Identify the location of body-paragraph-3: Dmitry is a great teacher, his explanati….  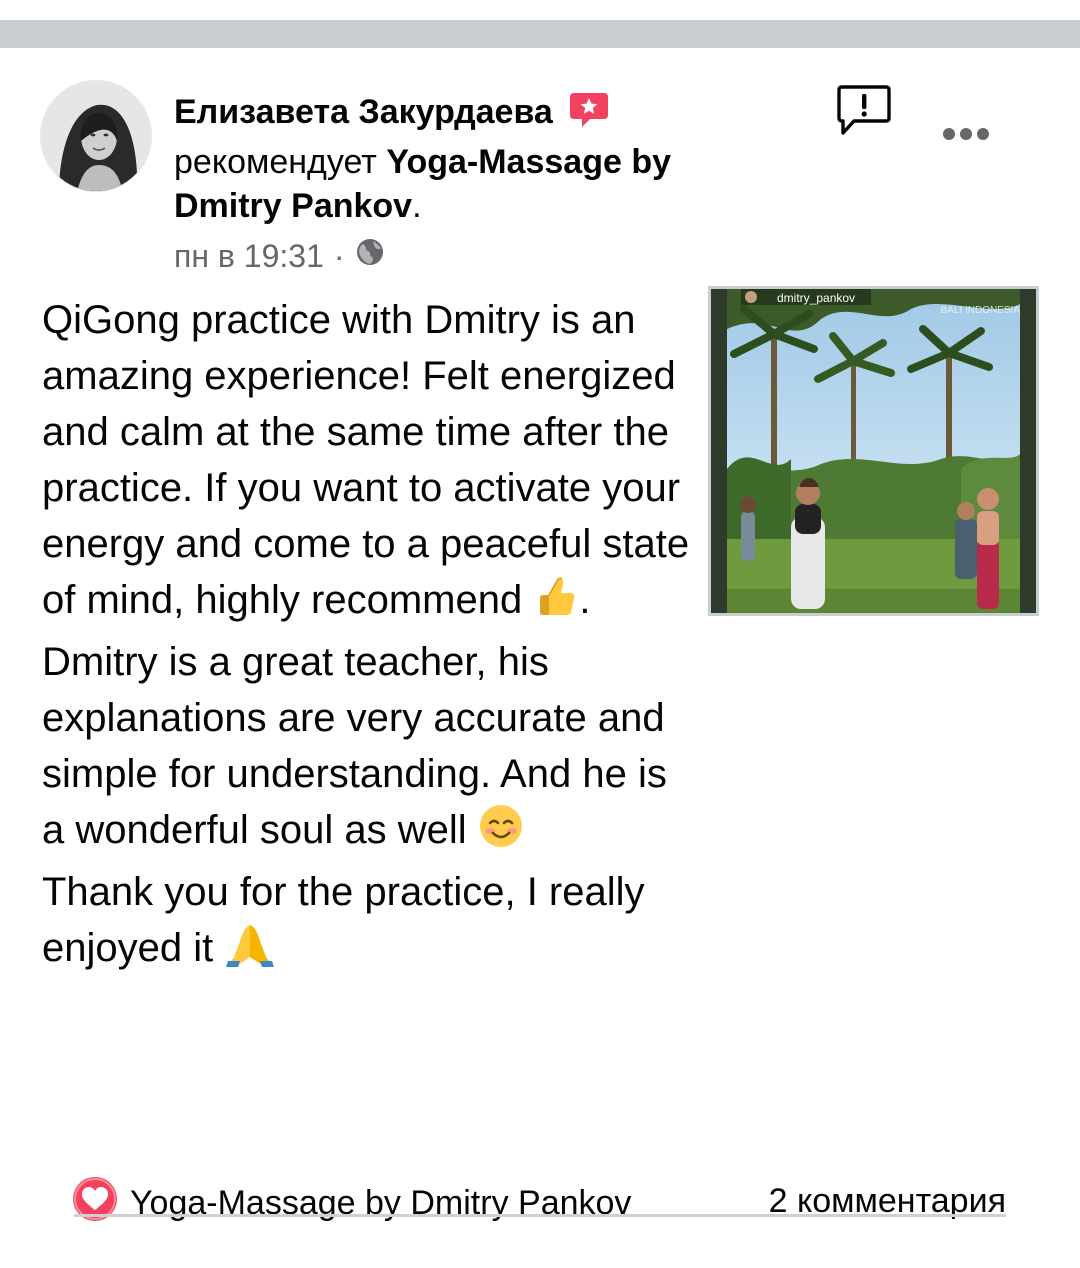
(360, 746).